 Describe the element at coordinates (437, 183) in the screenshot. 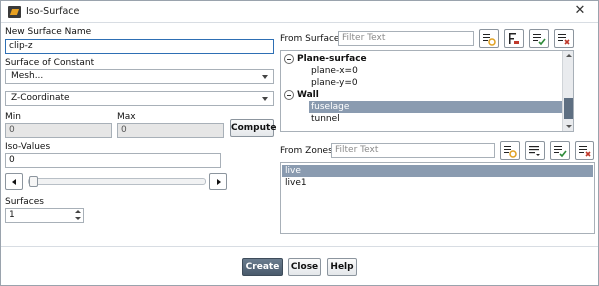

I see `zone-item: live1` at that location.